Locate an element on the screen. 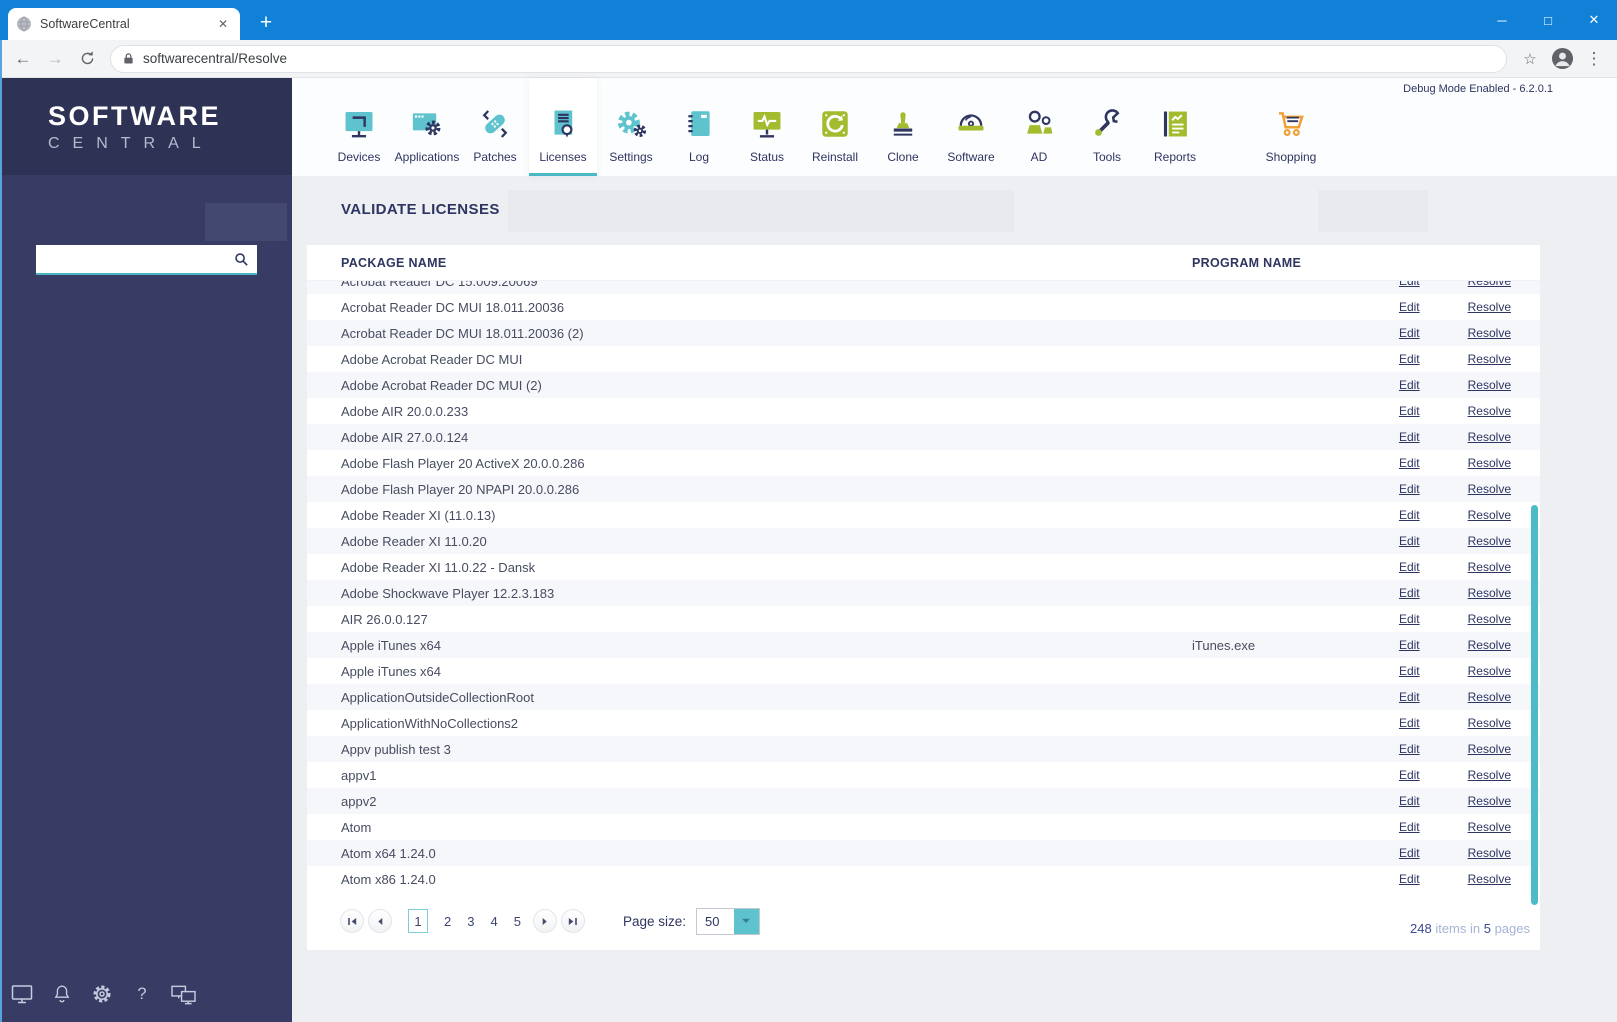  chevron-down-icon is located at coordinates (746, 921).